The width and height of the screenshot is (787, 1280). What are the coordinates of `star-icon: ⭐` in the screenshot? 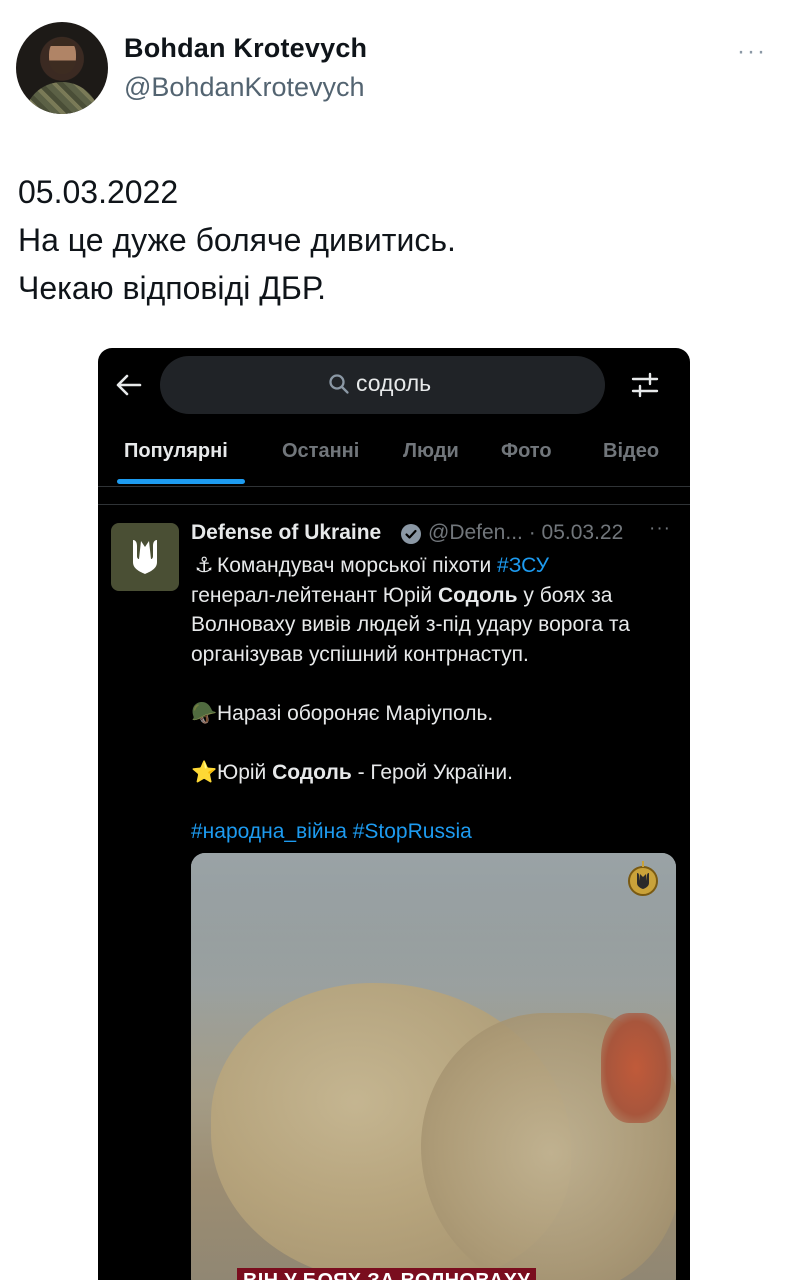 It's located at (204, 772).